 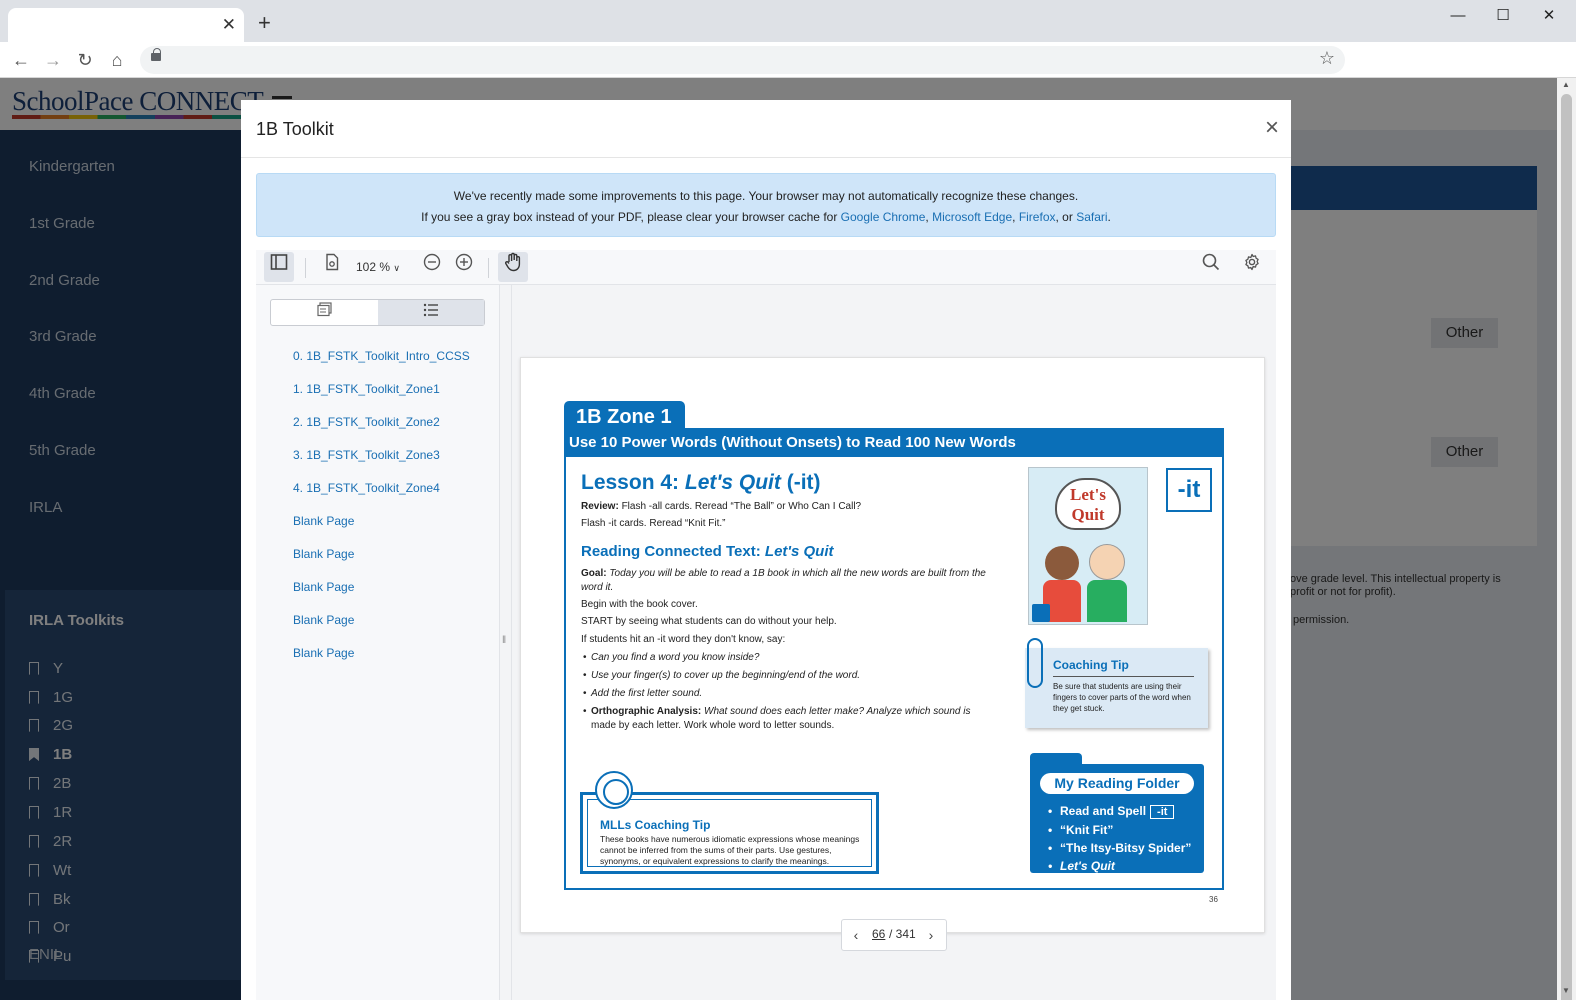 What do you see at coordinates (1213, 899) in the screenshot?
I see `pdf-page-number: 36` at bounding box center [1213, 899].